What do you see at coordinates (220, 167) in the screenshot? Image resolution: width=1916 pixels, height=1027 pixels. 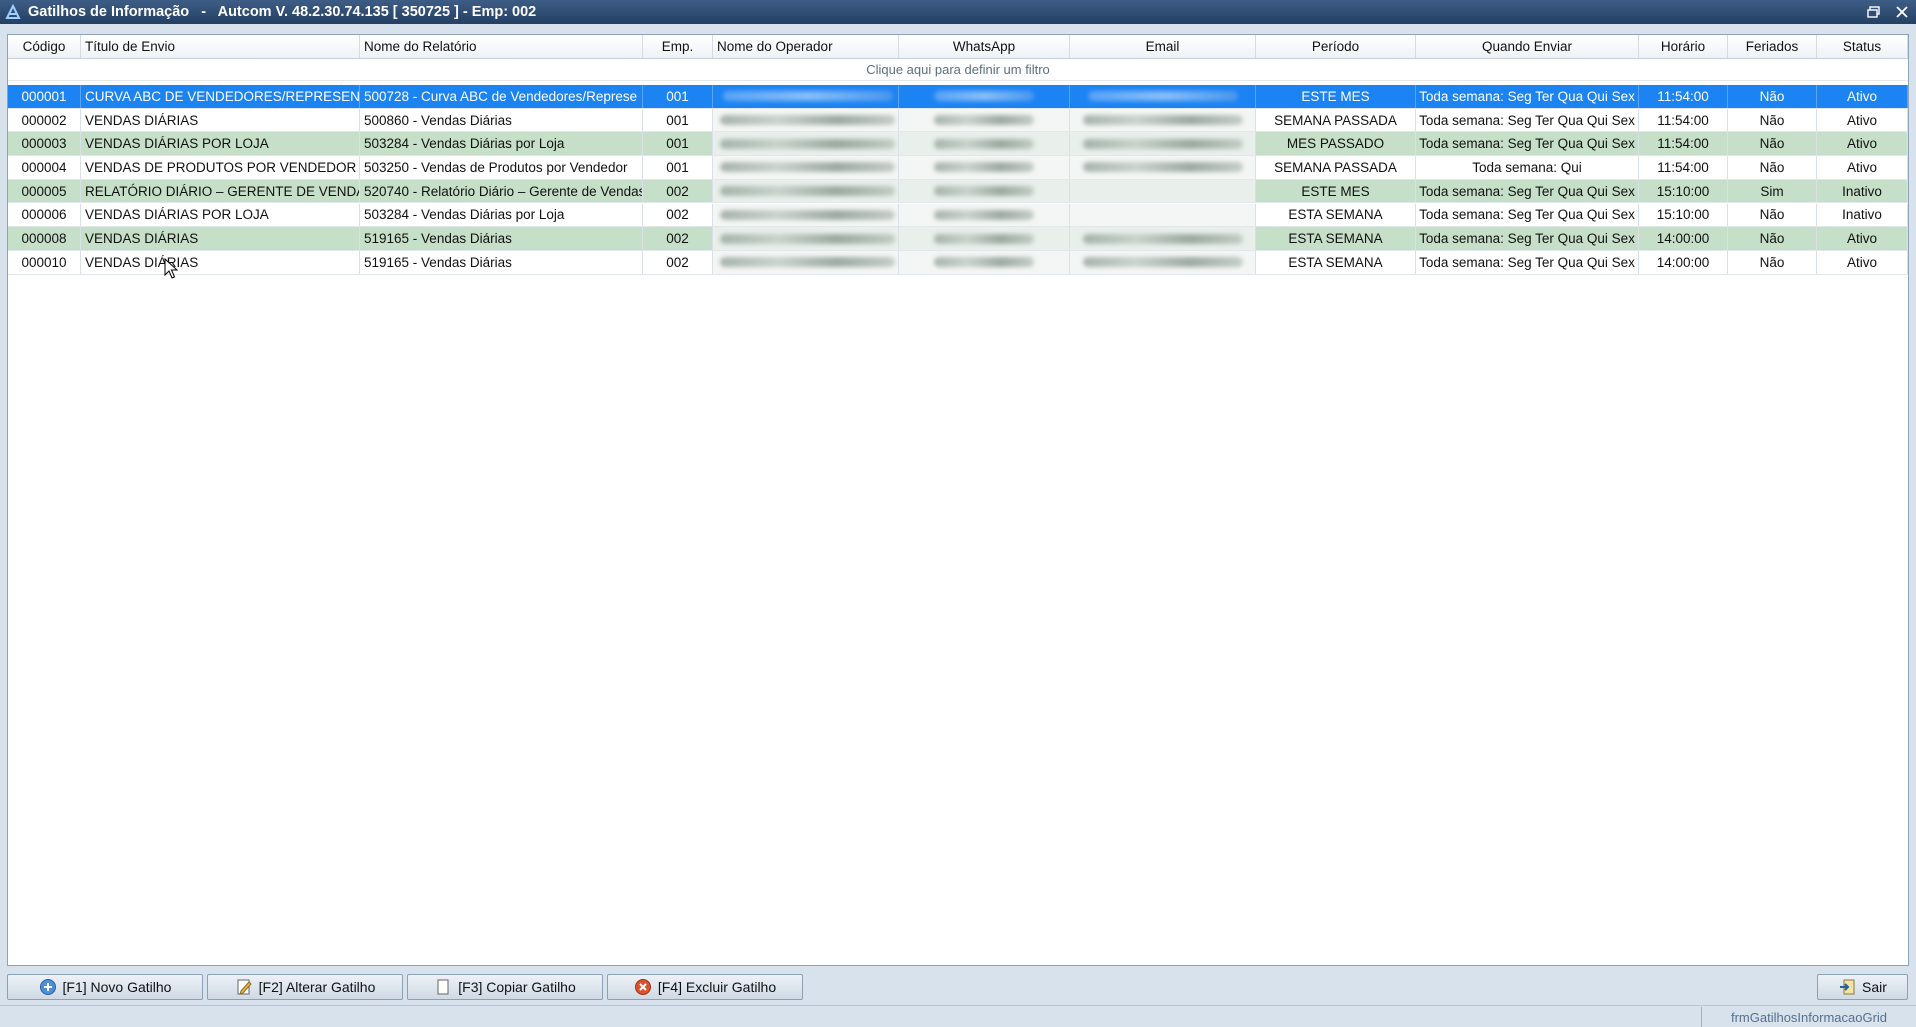 I see `col-titulo-cell: VENDAS DE PRODUTOS POR VENDEDOR` at bounding box center [220, 167].